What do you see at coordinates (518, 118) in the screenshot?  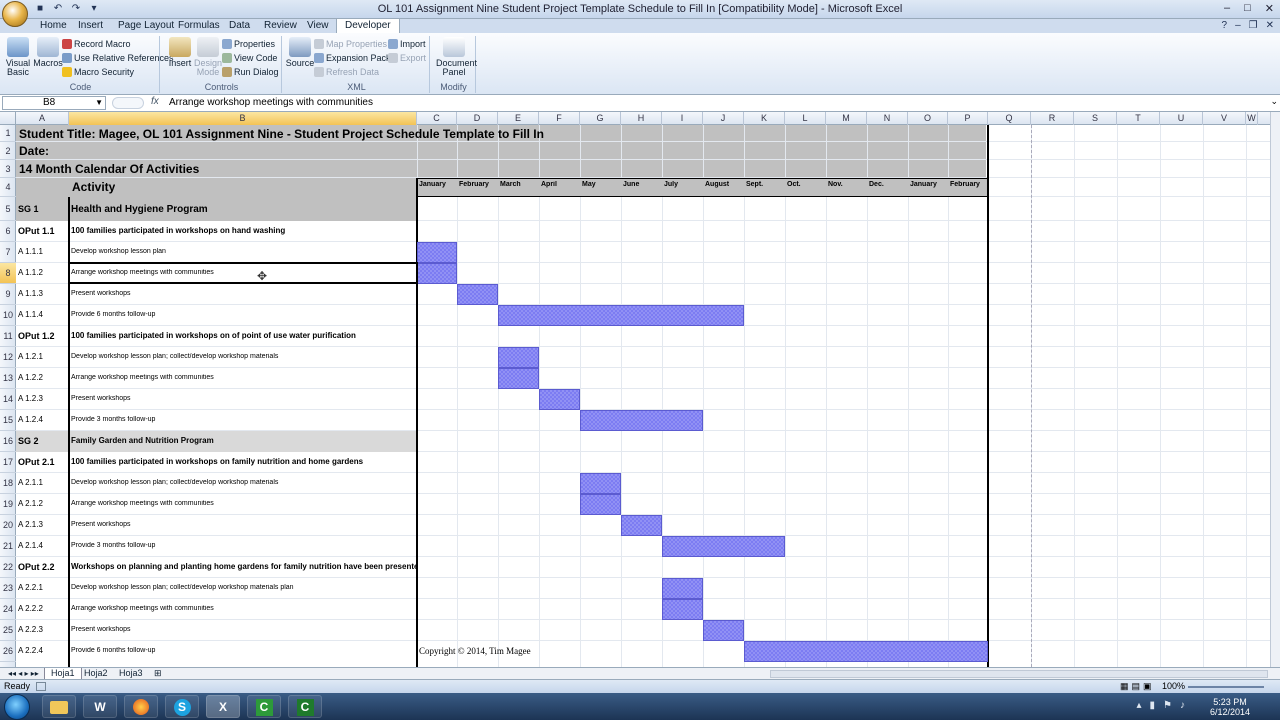 I see `column-header-e: E` at bounding box center [518, 118].